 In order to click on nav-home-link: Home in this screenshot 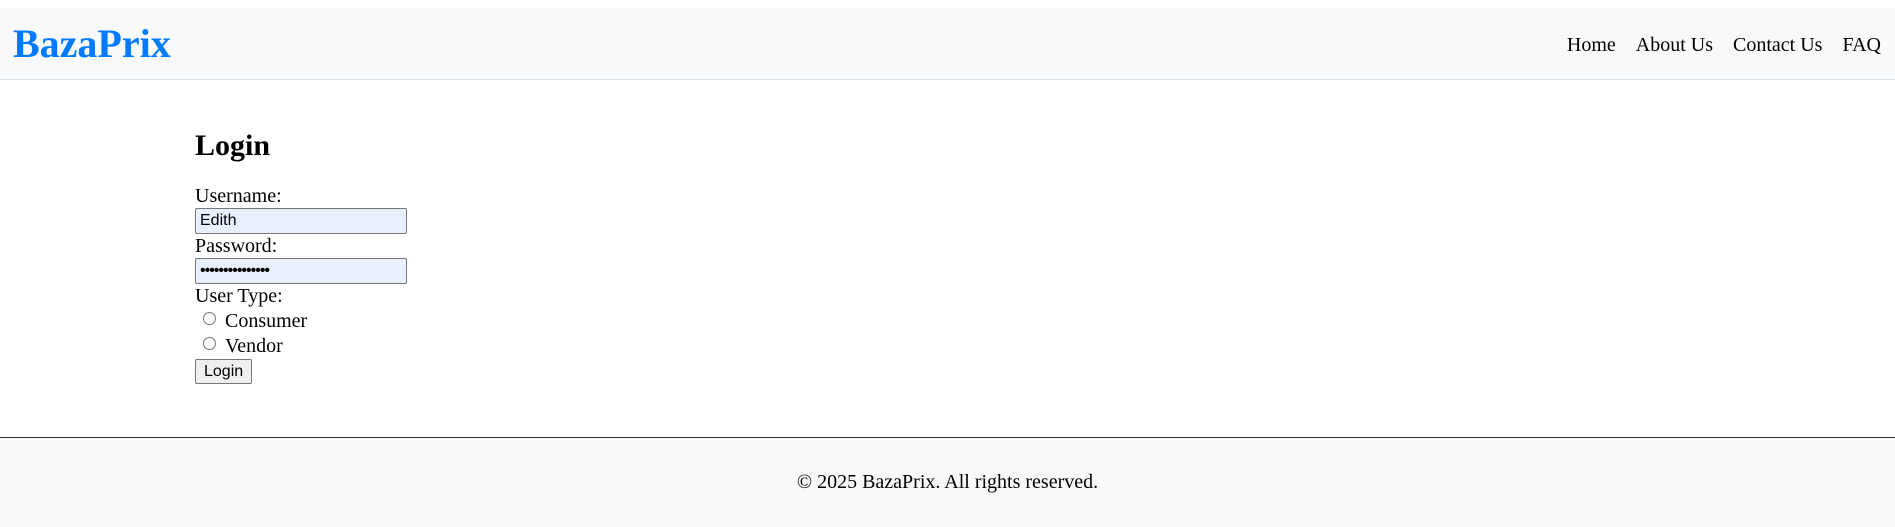, I will do `click(1591, 45)`.